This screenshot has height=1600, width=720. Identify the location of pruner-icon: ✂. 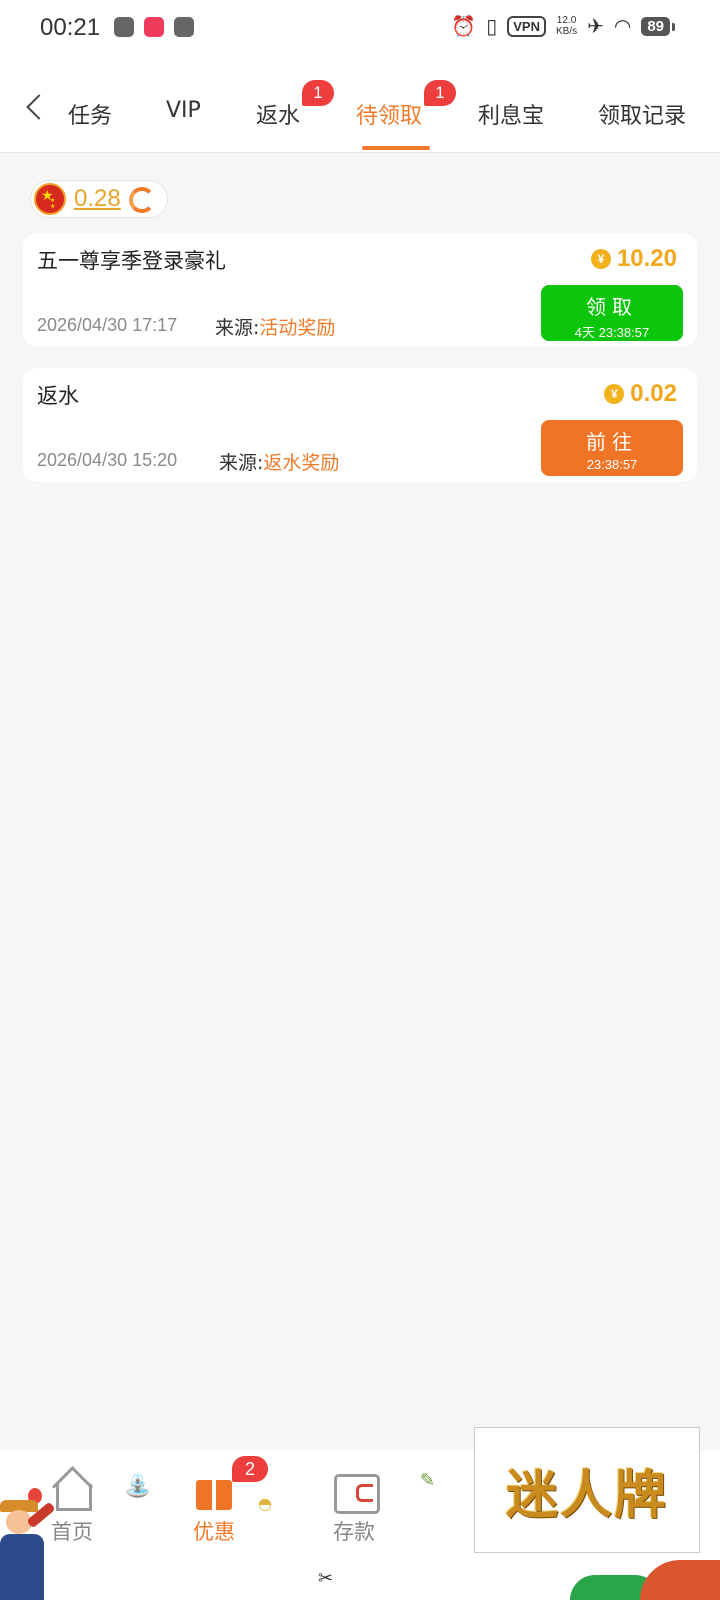
(326, 1578).